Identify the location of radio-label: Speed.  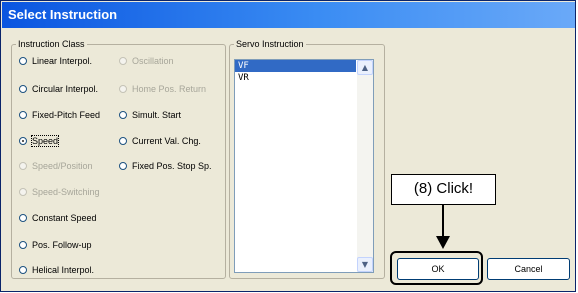
(45, 141).